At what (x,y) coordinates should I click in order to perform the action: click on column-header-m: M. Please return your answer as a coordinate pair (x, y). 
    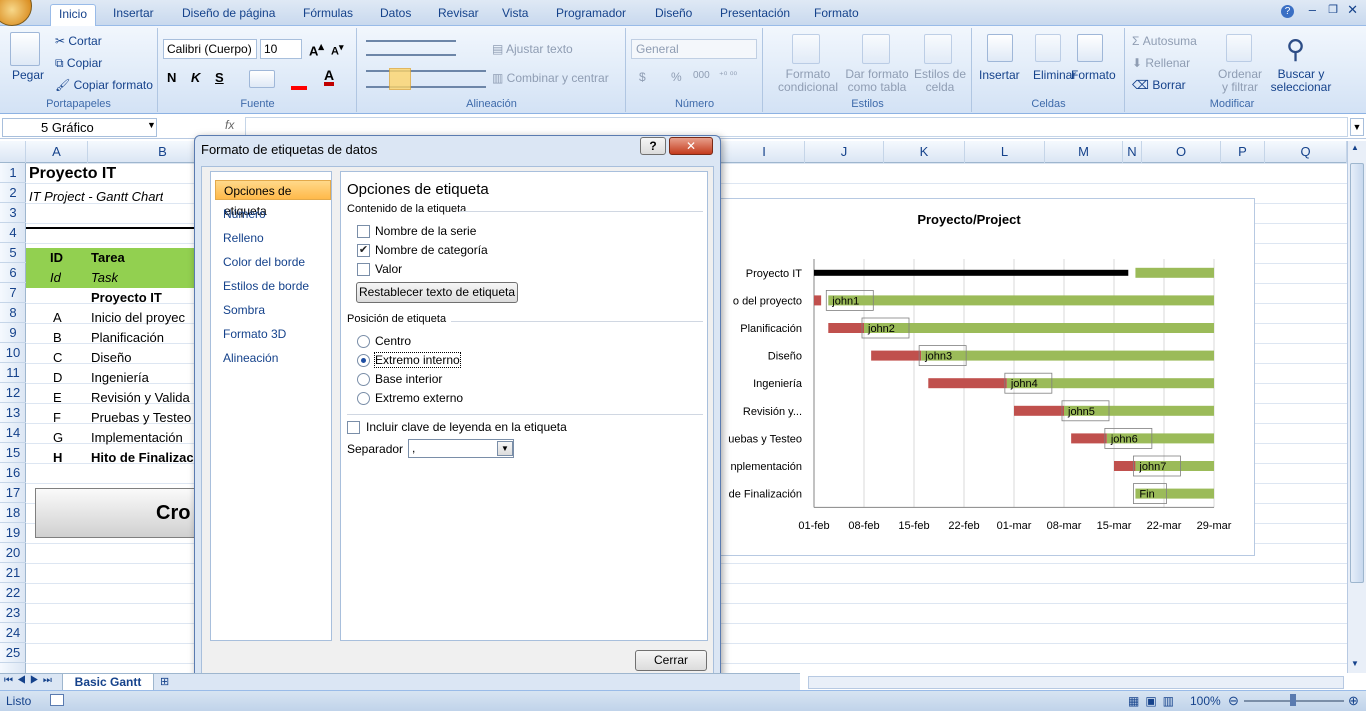
    Looking at the image, I should click on (1084, 152).